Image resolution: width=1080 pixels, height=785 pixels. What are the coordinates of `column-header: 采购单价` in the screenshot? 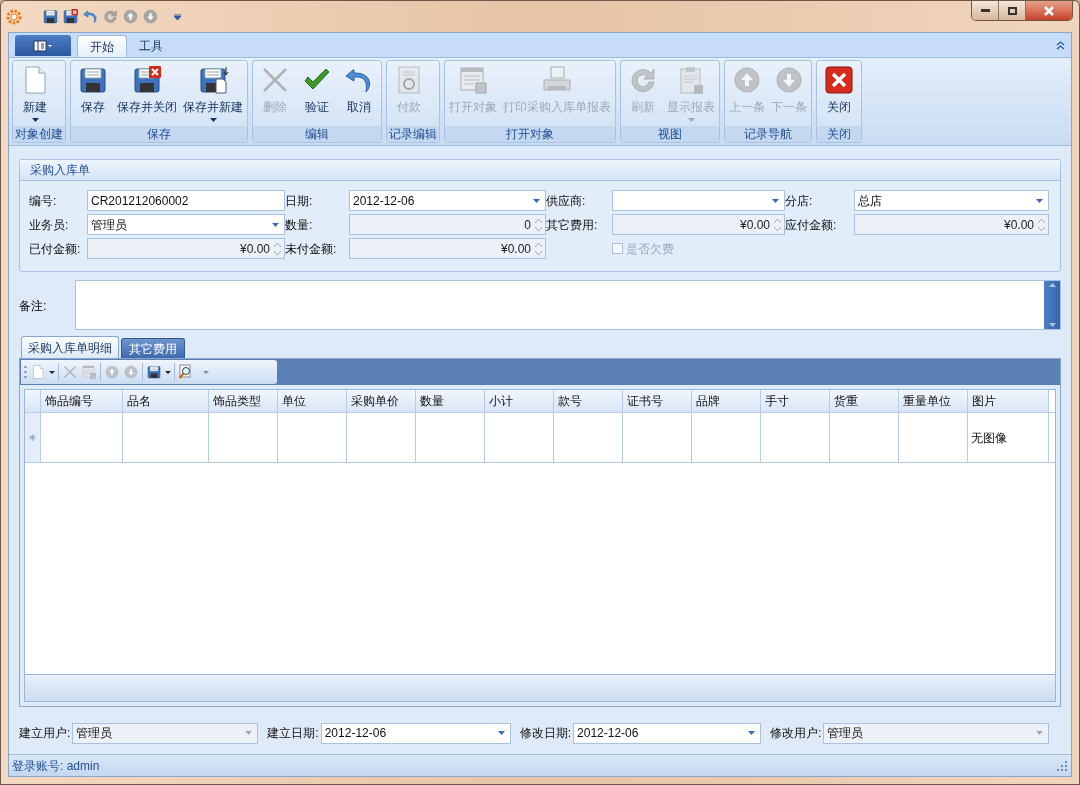 It's located at (381, 401).